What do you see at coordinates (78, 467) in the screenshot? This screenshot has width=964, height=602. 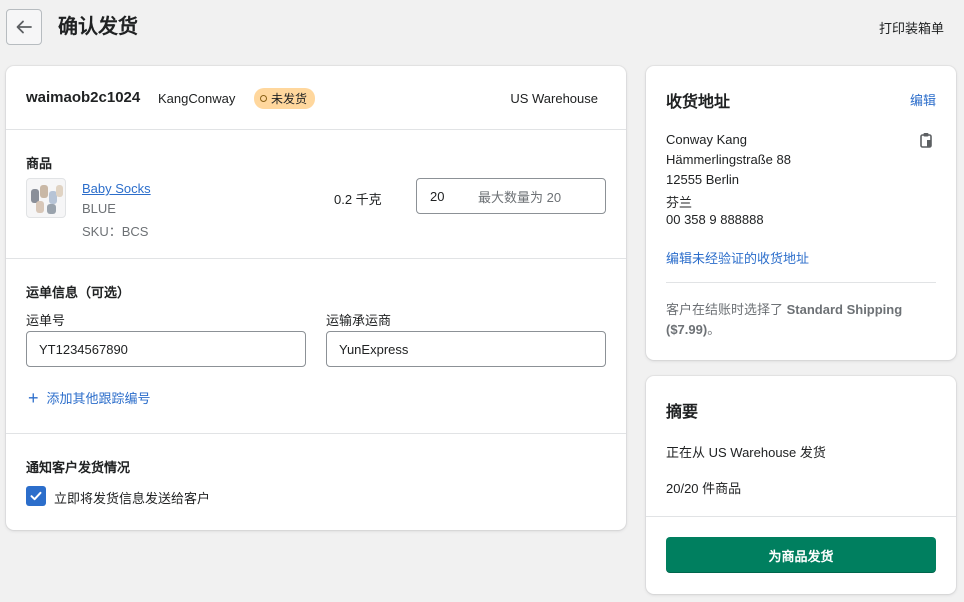 I see `notify-section-title: 通知客户发货情况` at bounding box center [78, 467].